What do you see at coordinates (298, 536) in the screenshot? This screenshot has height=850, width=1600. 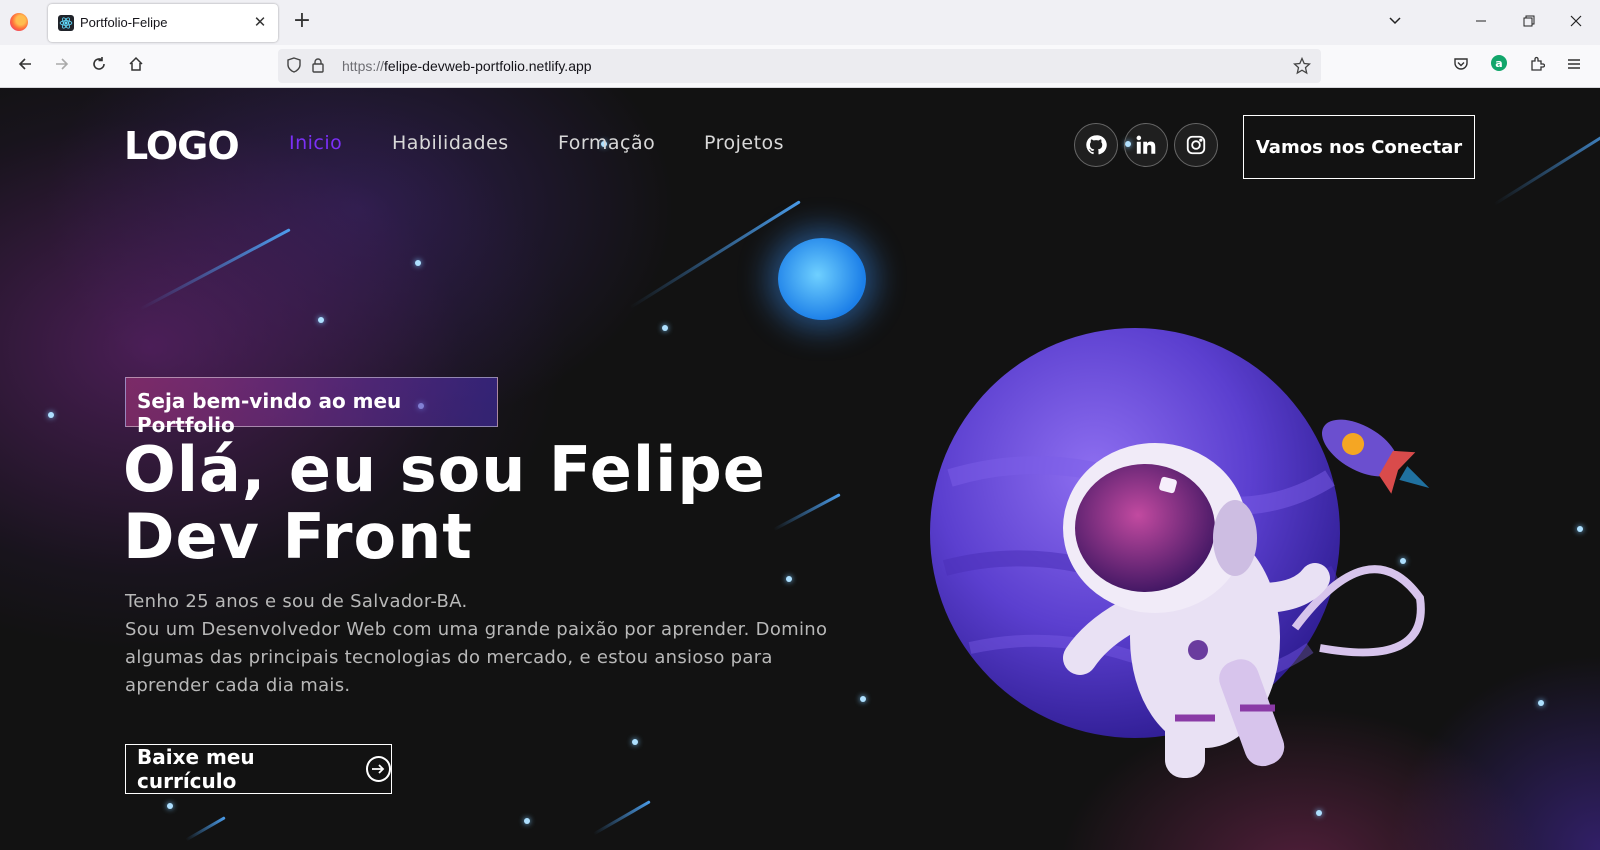 I see `headline-line-2: Dev Front` at bounding box center [298, 536].